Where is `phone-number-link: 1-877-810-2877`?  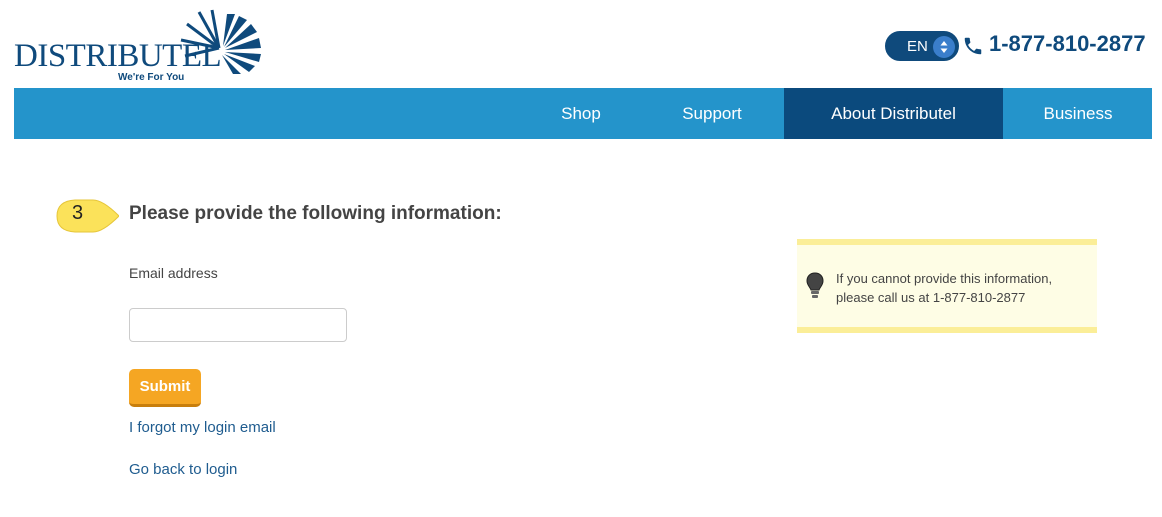 phone-number-link: 1-877-810-2877 is located at coordinates (1067, 44).